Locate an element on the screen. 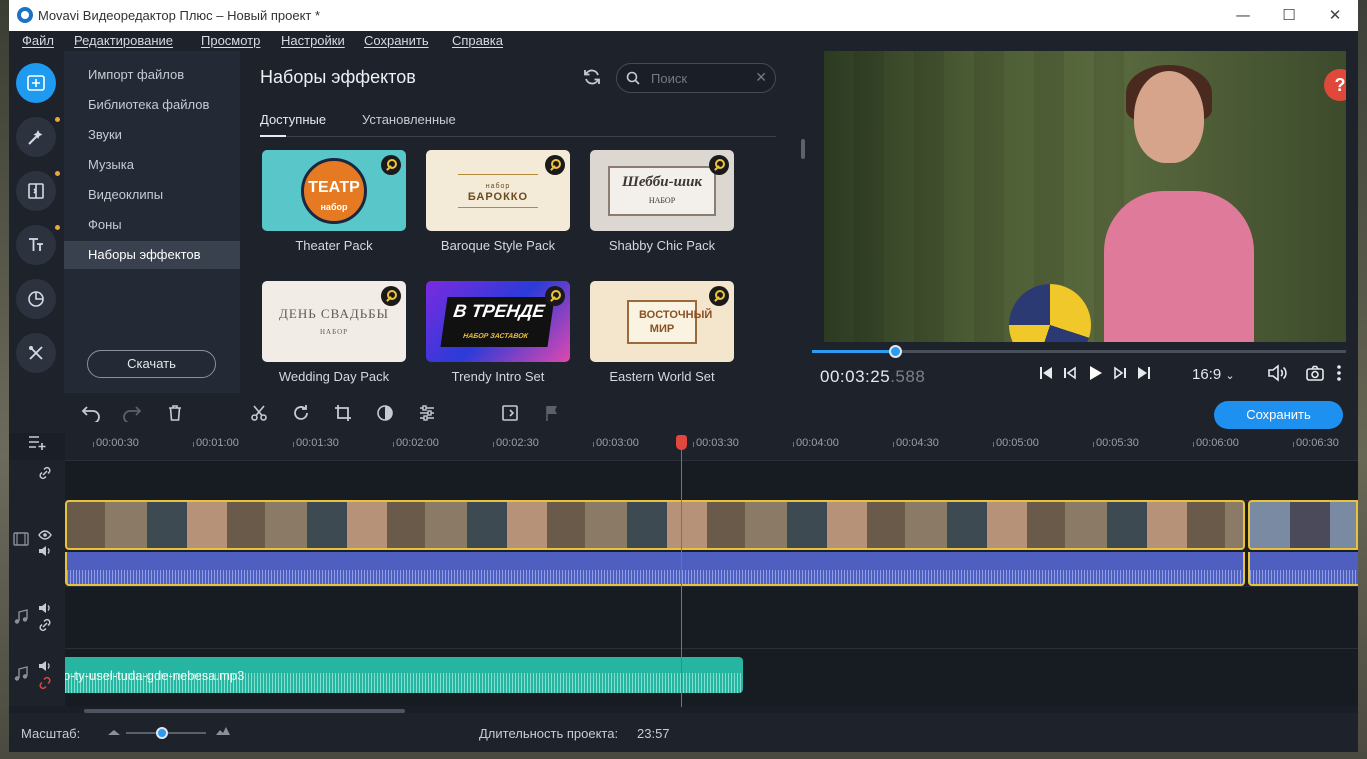  video-subject-face is located at coordinates (1169, 117).